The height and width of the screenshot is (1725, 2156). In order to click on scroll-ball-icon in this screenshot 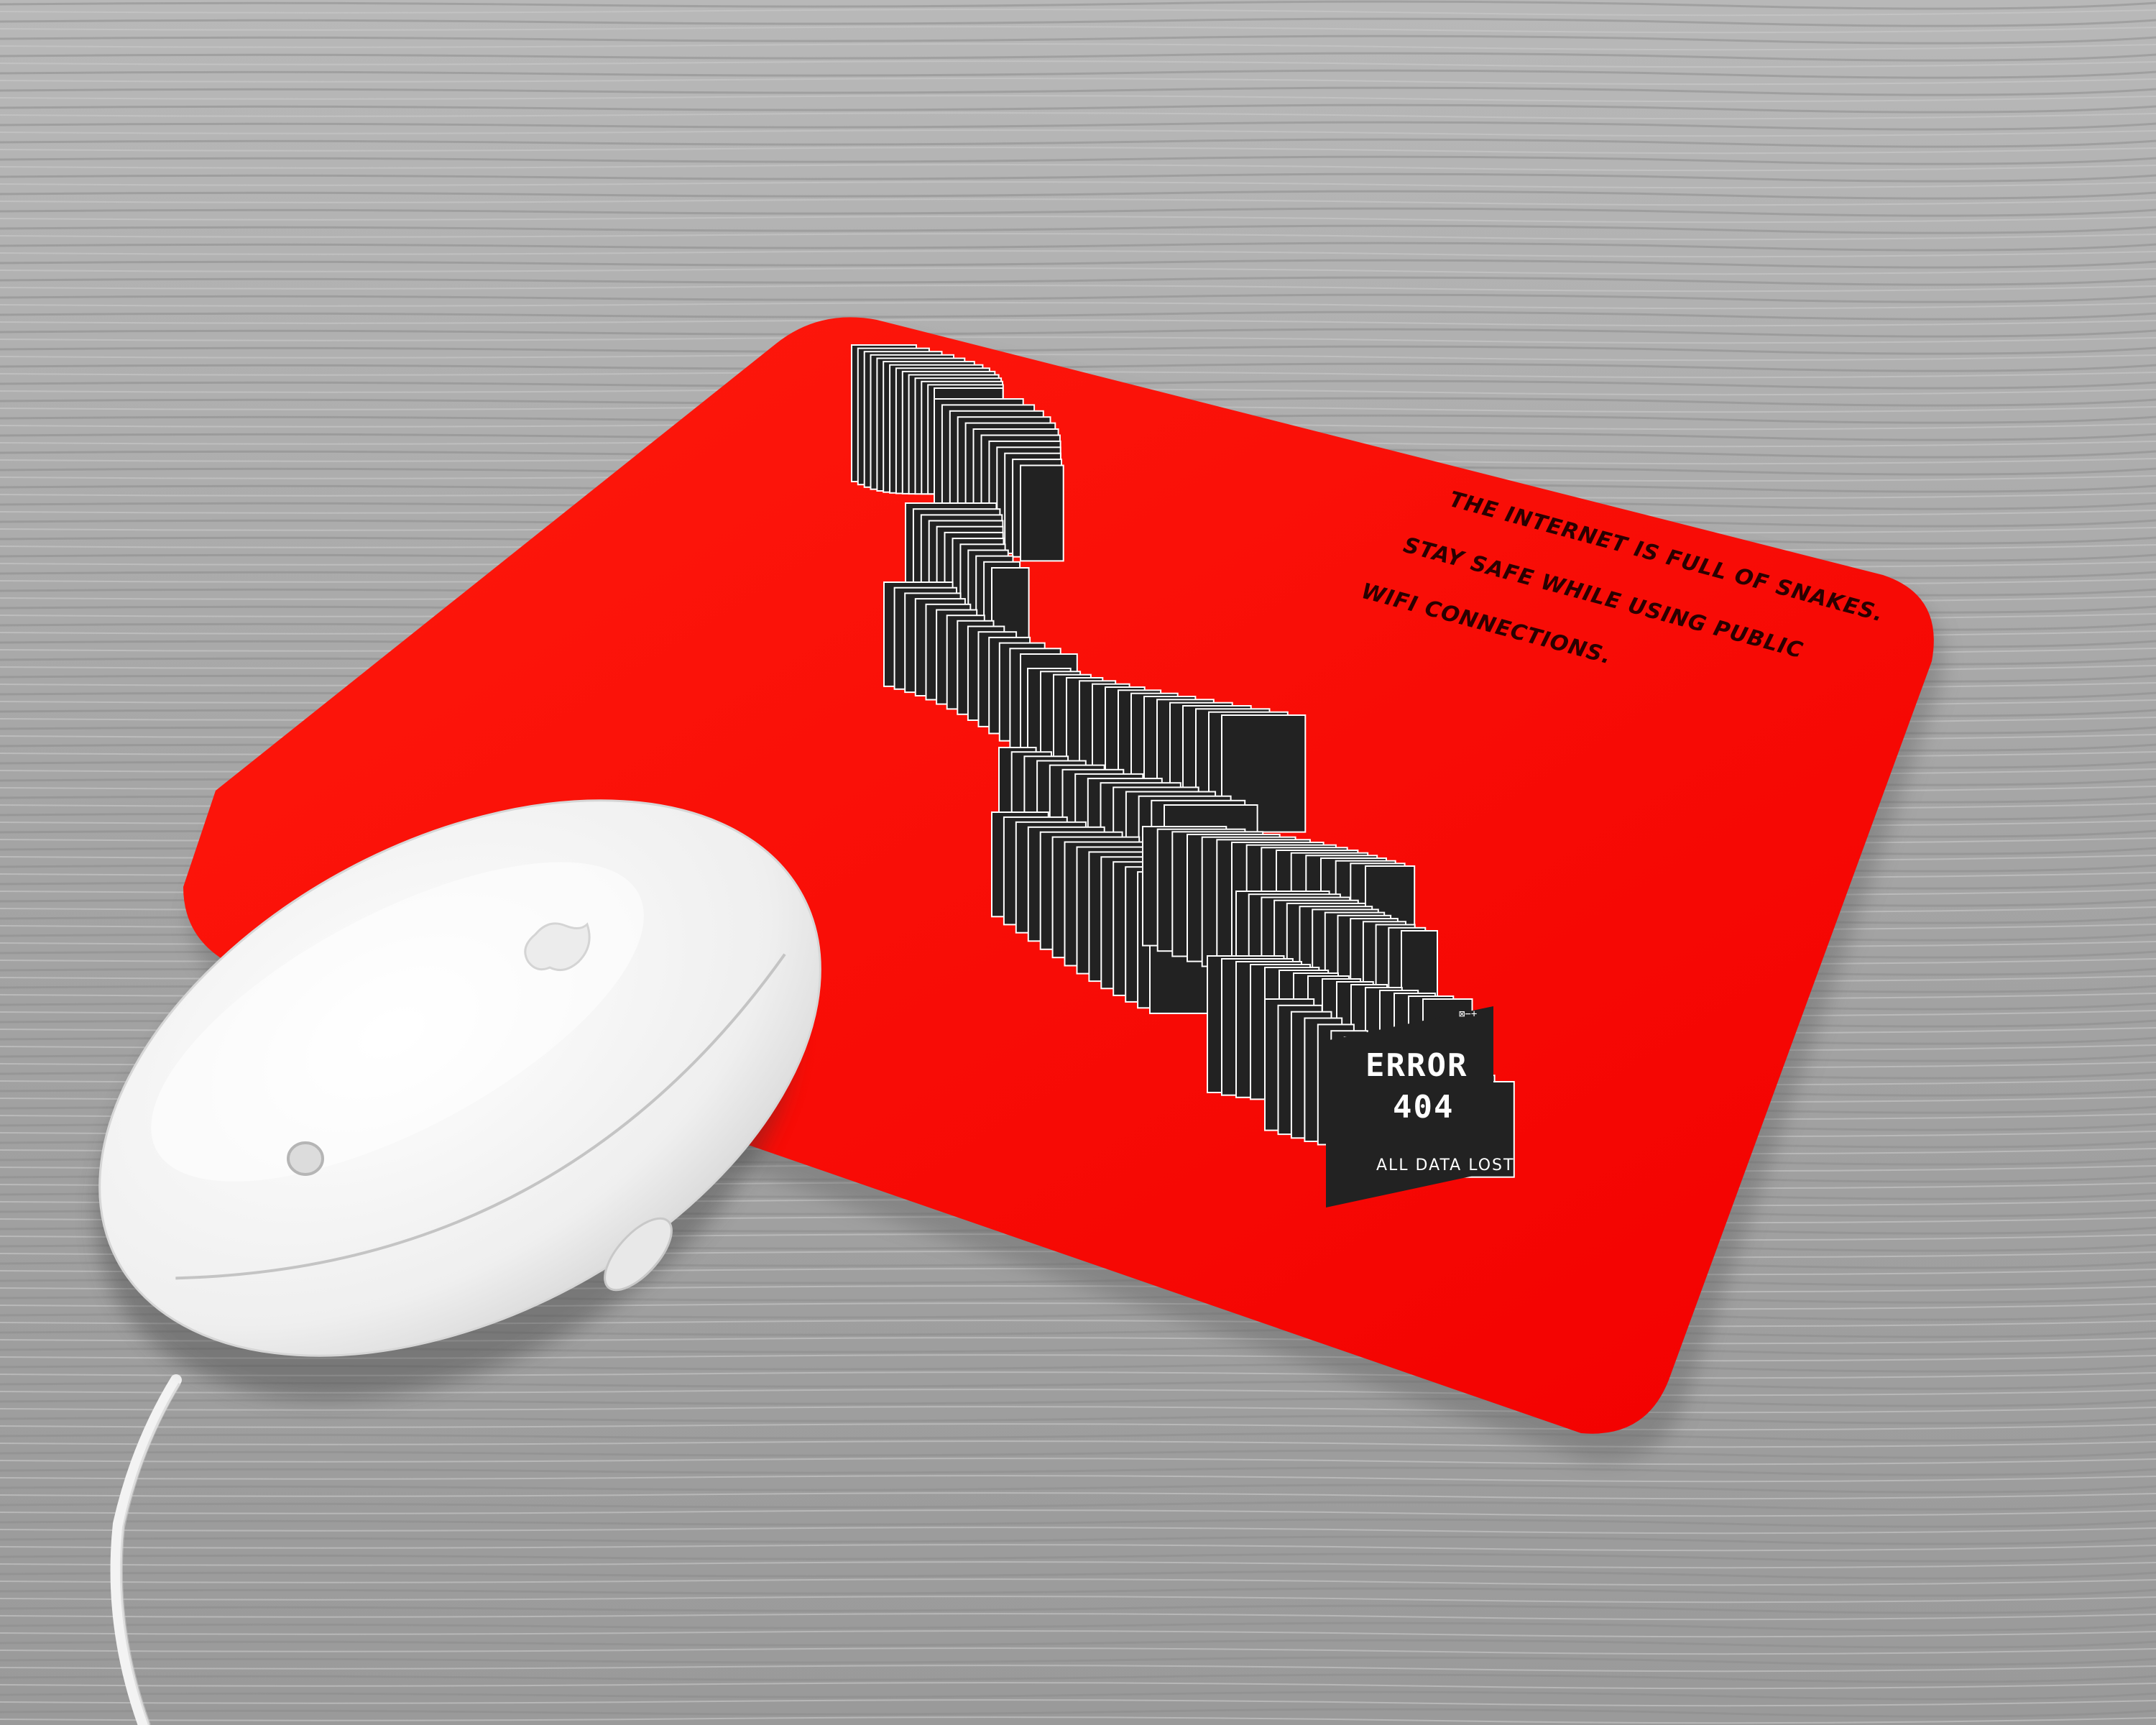, I will do `click(306, 1158)`.